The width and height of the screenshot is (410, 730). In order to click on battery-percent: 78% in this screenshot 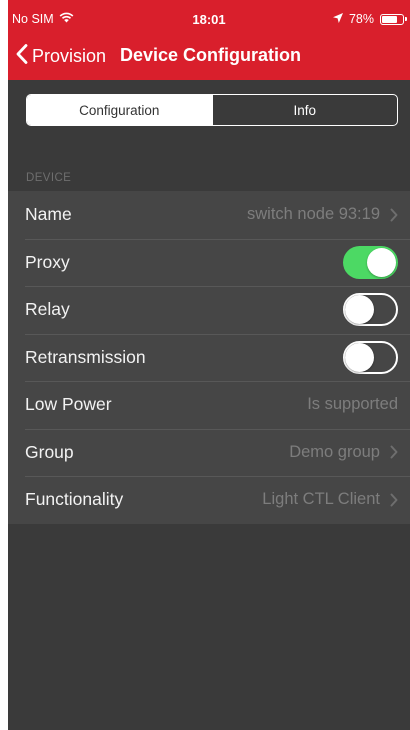, I will do `click(361, 19)`.